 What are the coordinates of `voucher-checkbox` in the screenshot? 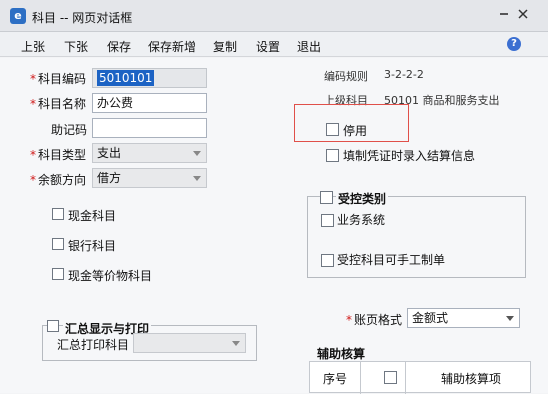 It's located at (332, 155).